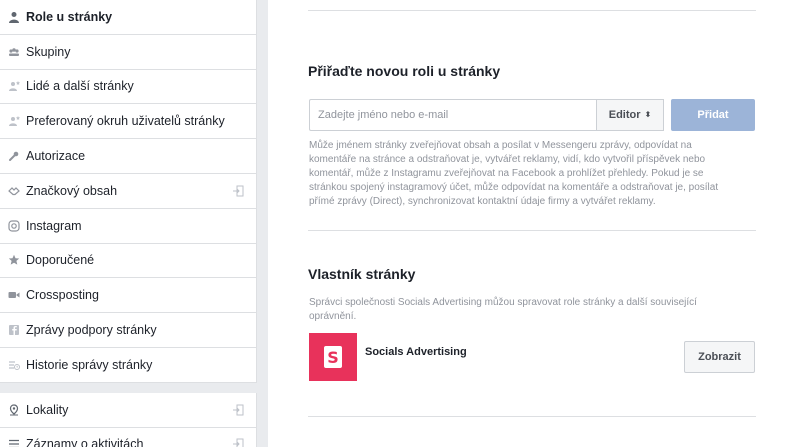  I want to click on assign-role-title: Přiřaďte novou roli u stránky, so click(404, 71).